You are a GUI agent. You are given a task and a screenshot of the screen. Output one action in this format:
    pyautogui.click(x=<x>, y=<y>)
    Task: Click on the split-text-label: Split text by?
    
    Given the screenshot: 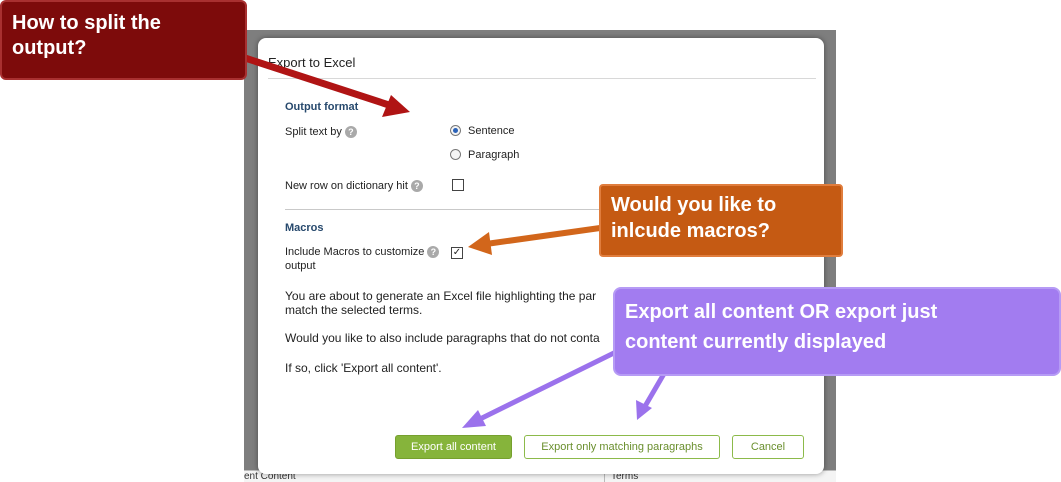 What is the action you would take?
    pyautogui.click(x=321, y=132)
    